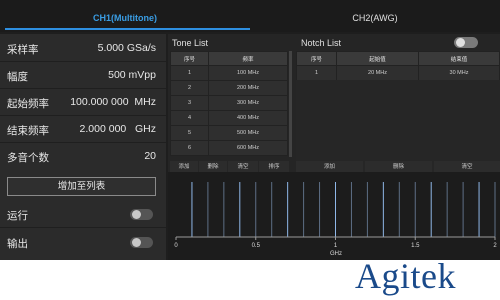 Image resolution: width=500 pixels, height=300 pixels. What do you see at coordinates (118, 129) in the screenshot?
I see `stop-frequency-value: 2.000 000 GHz` at bounding box center [118, 129].